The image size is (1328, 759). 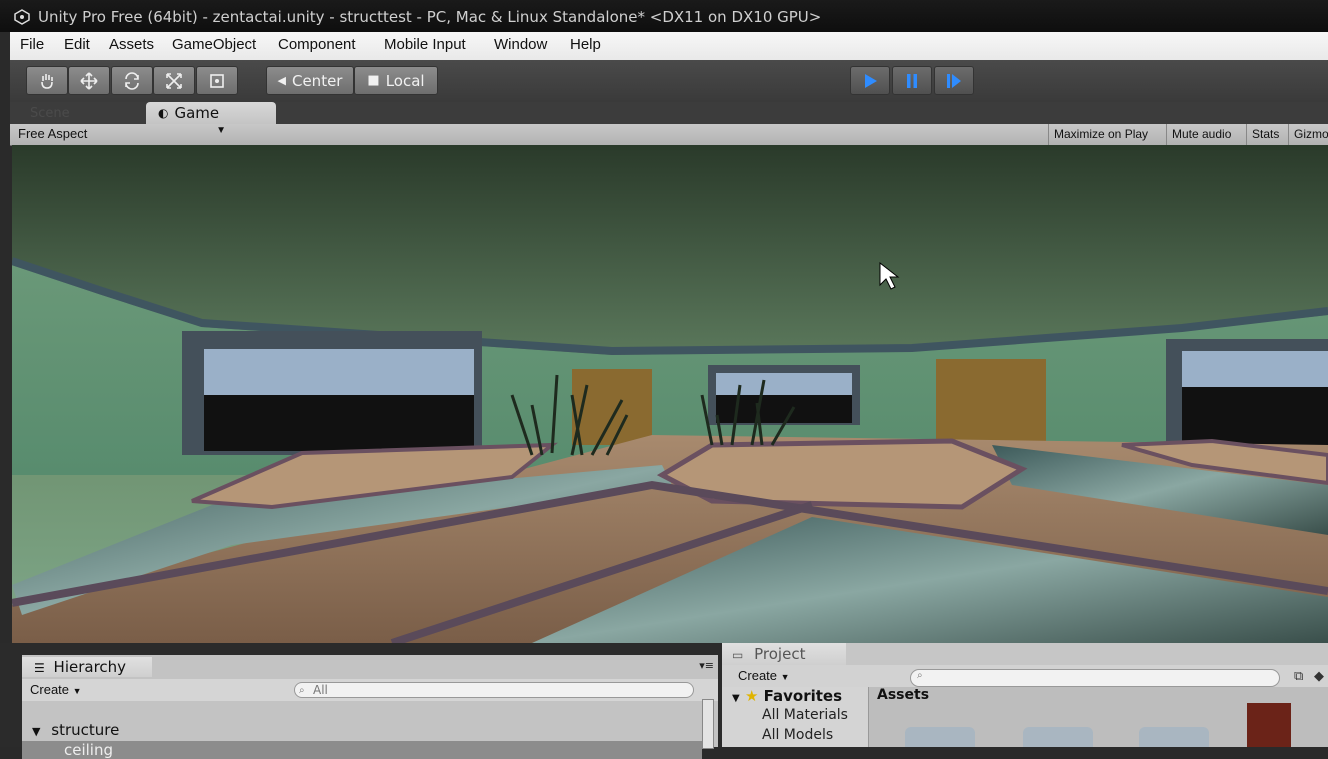 What do you see at coordinates (1269, 725) in the screenshot?
I see `material-thumbnail` at bounding box center [1269, 725].